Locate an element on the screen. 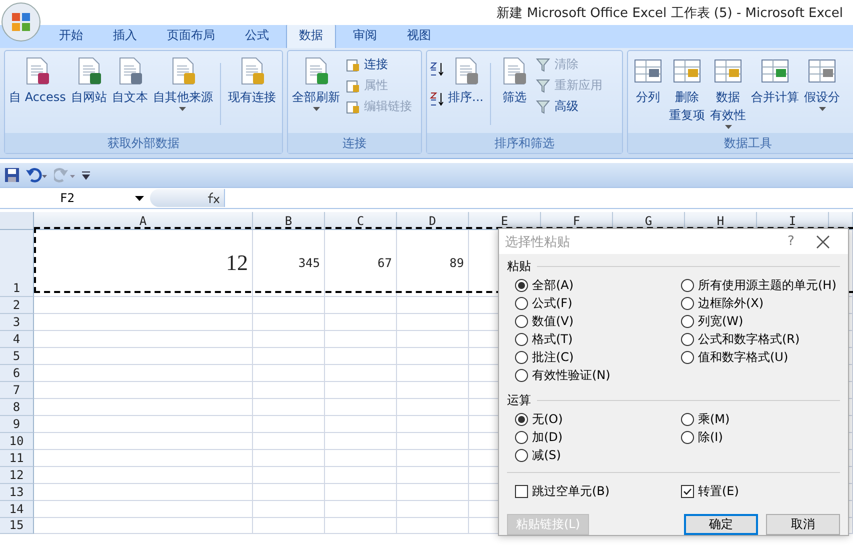 The image size is (853, 545). ribbon-button: 全部刷新 is located at coordinates (316, 83).